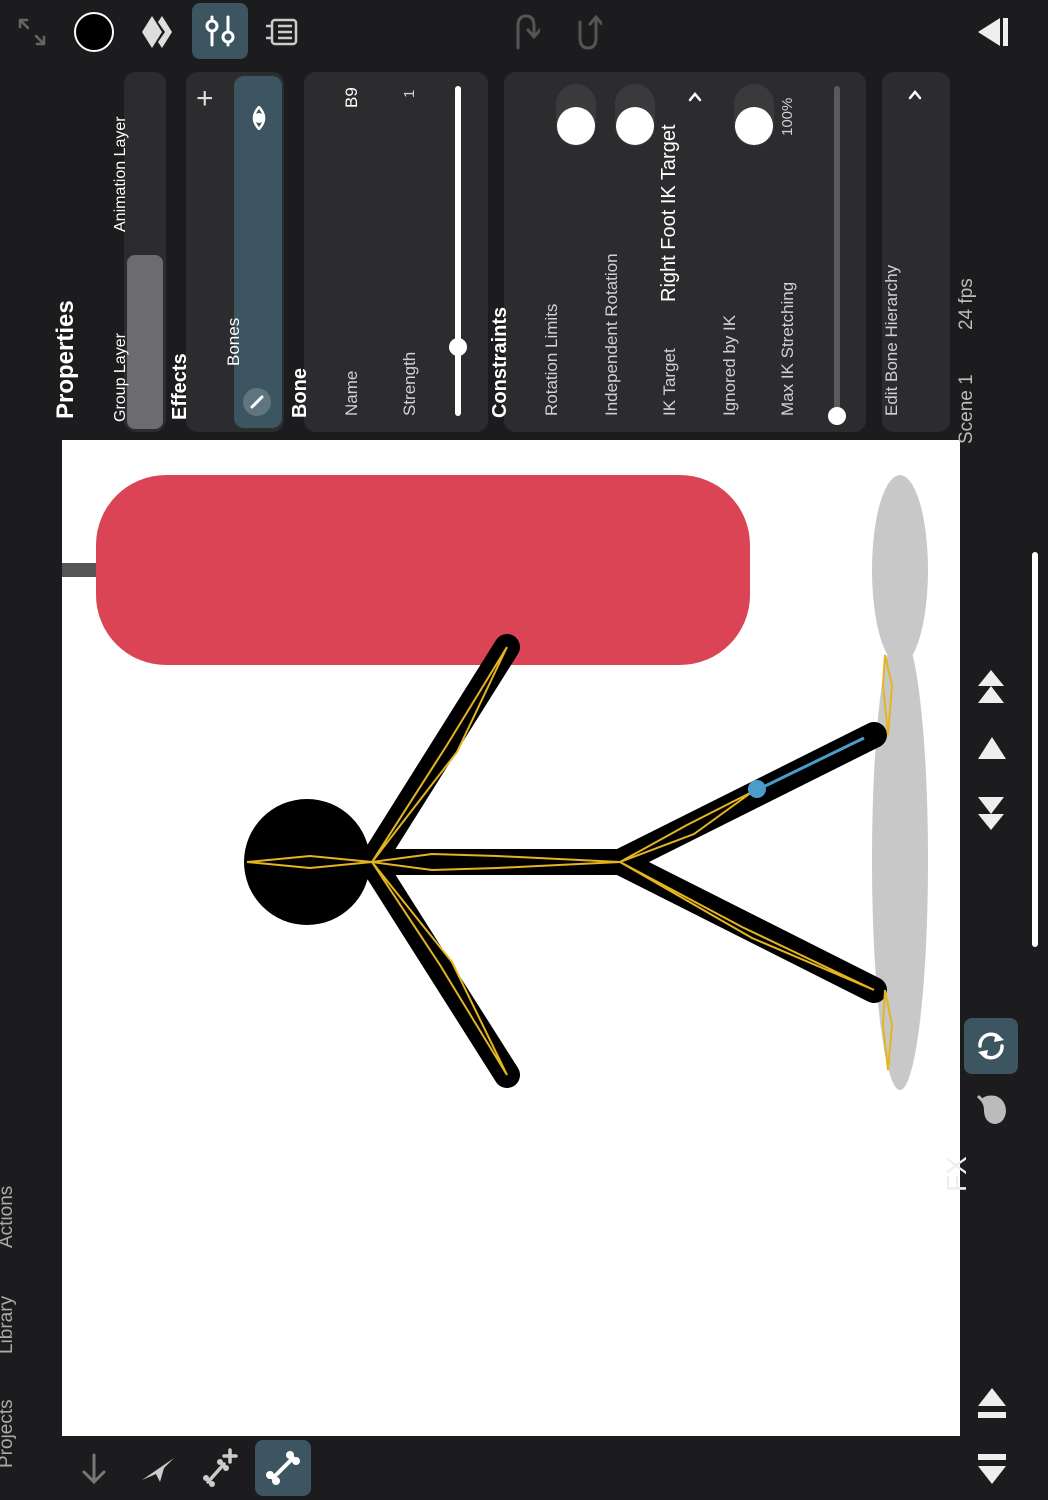  I want to click on max-ik-stretching-value: 100%, so click(787, 116).